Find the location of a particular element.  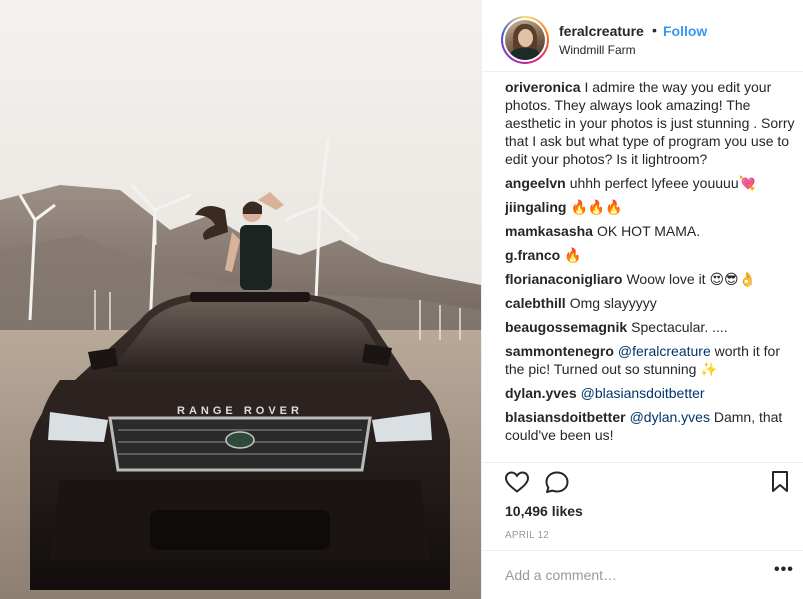

post-header: feralcreature • Follow Windmill Farm is located at coordinates (642, 36).